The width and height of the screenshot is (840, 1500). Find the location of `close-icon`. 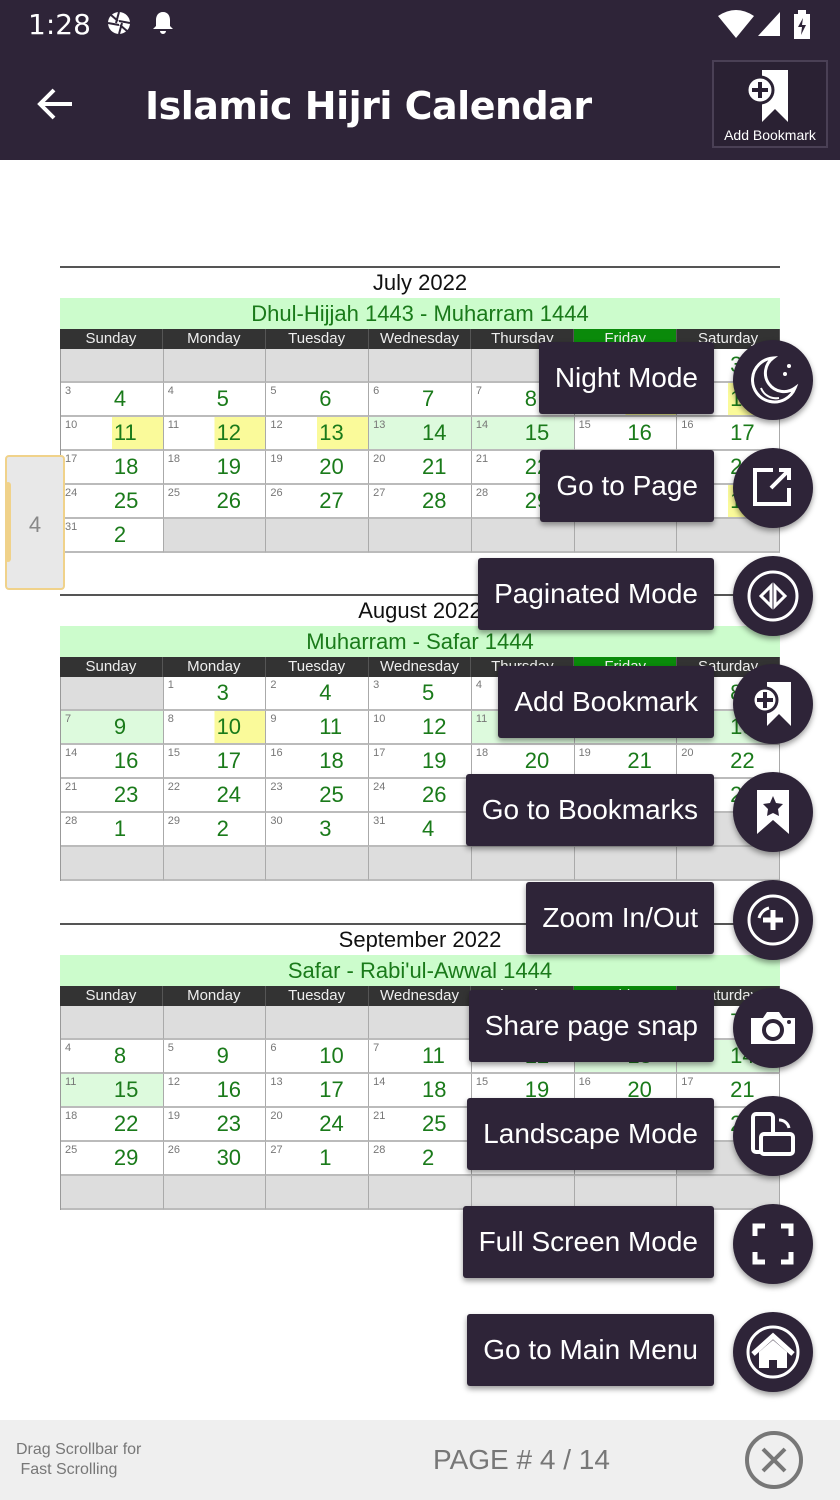

close-icon is located at coordinates (774, 1460).